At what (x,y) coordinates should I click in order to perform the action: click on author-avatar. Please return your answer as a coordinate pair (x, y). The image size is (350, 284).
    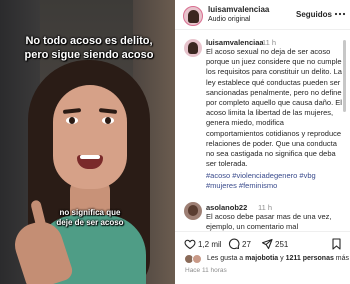
    Looking at the image, I should click on (193, 16).